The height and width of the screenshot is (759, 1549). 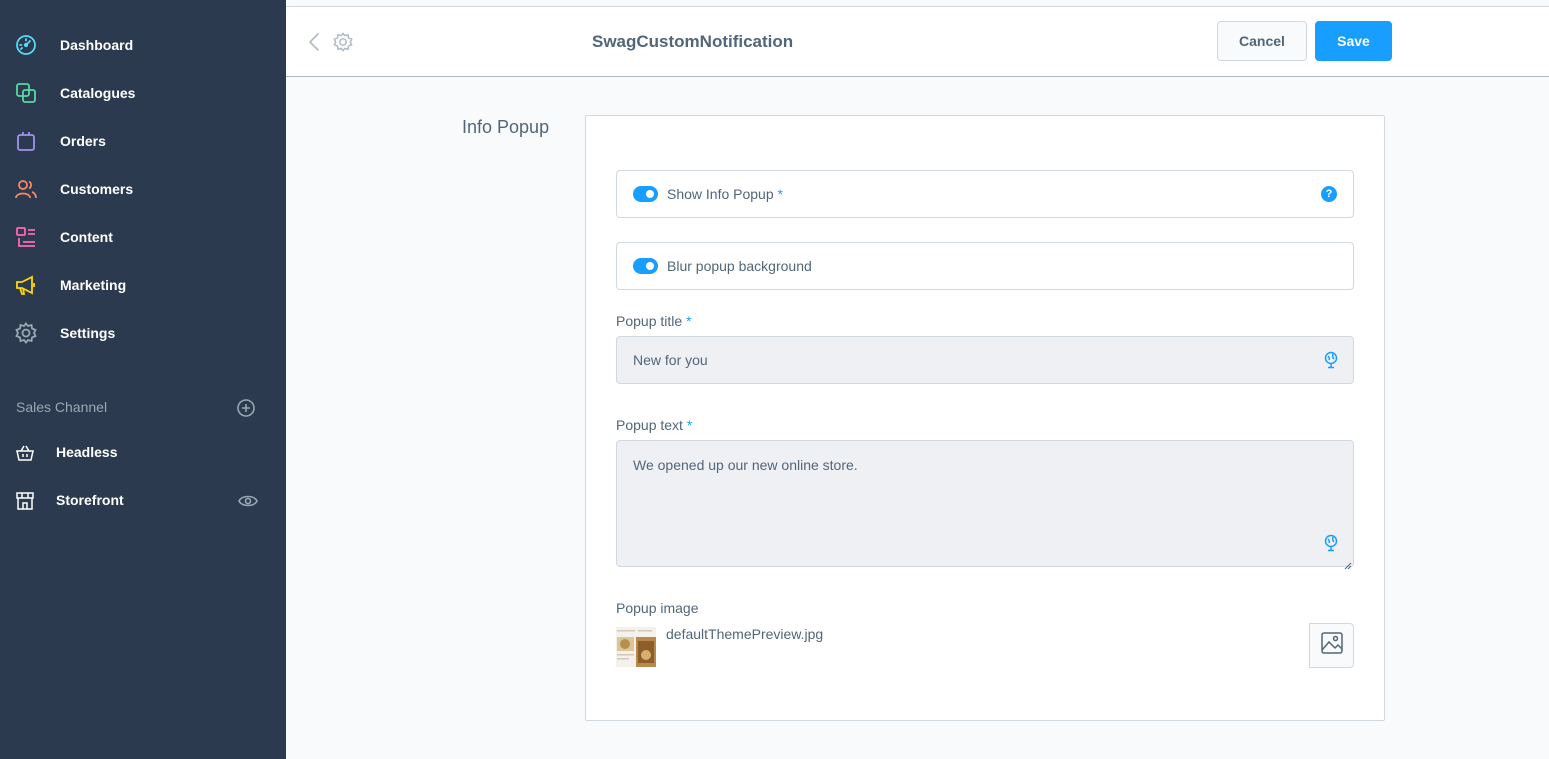 What do you see at coordinates (1329, 194) in the screenshot?
I see `help-icon: ?` at bounding box center [1329, 194].